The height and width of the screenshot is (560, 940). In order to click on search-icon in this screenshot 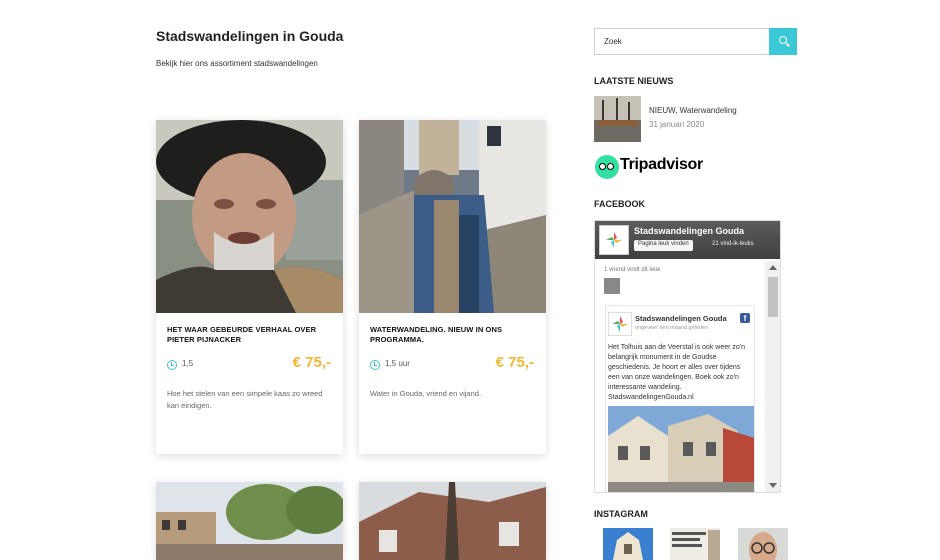, I will do `click(783, 40)`.